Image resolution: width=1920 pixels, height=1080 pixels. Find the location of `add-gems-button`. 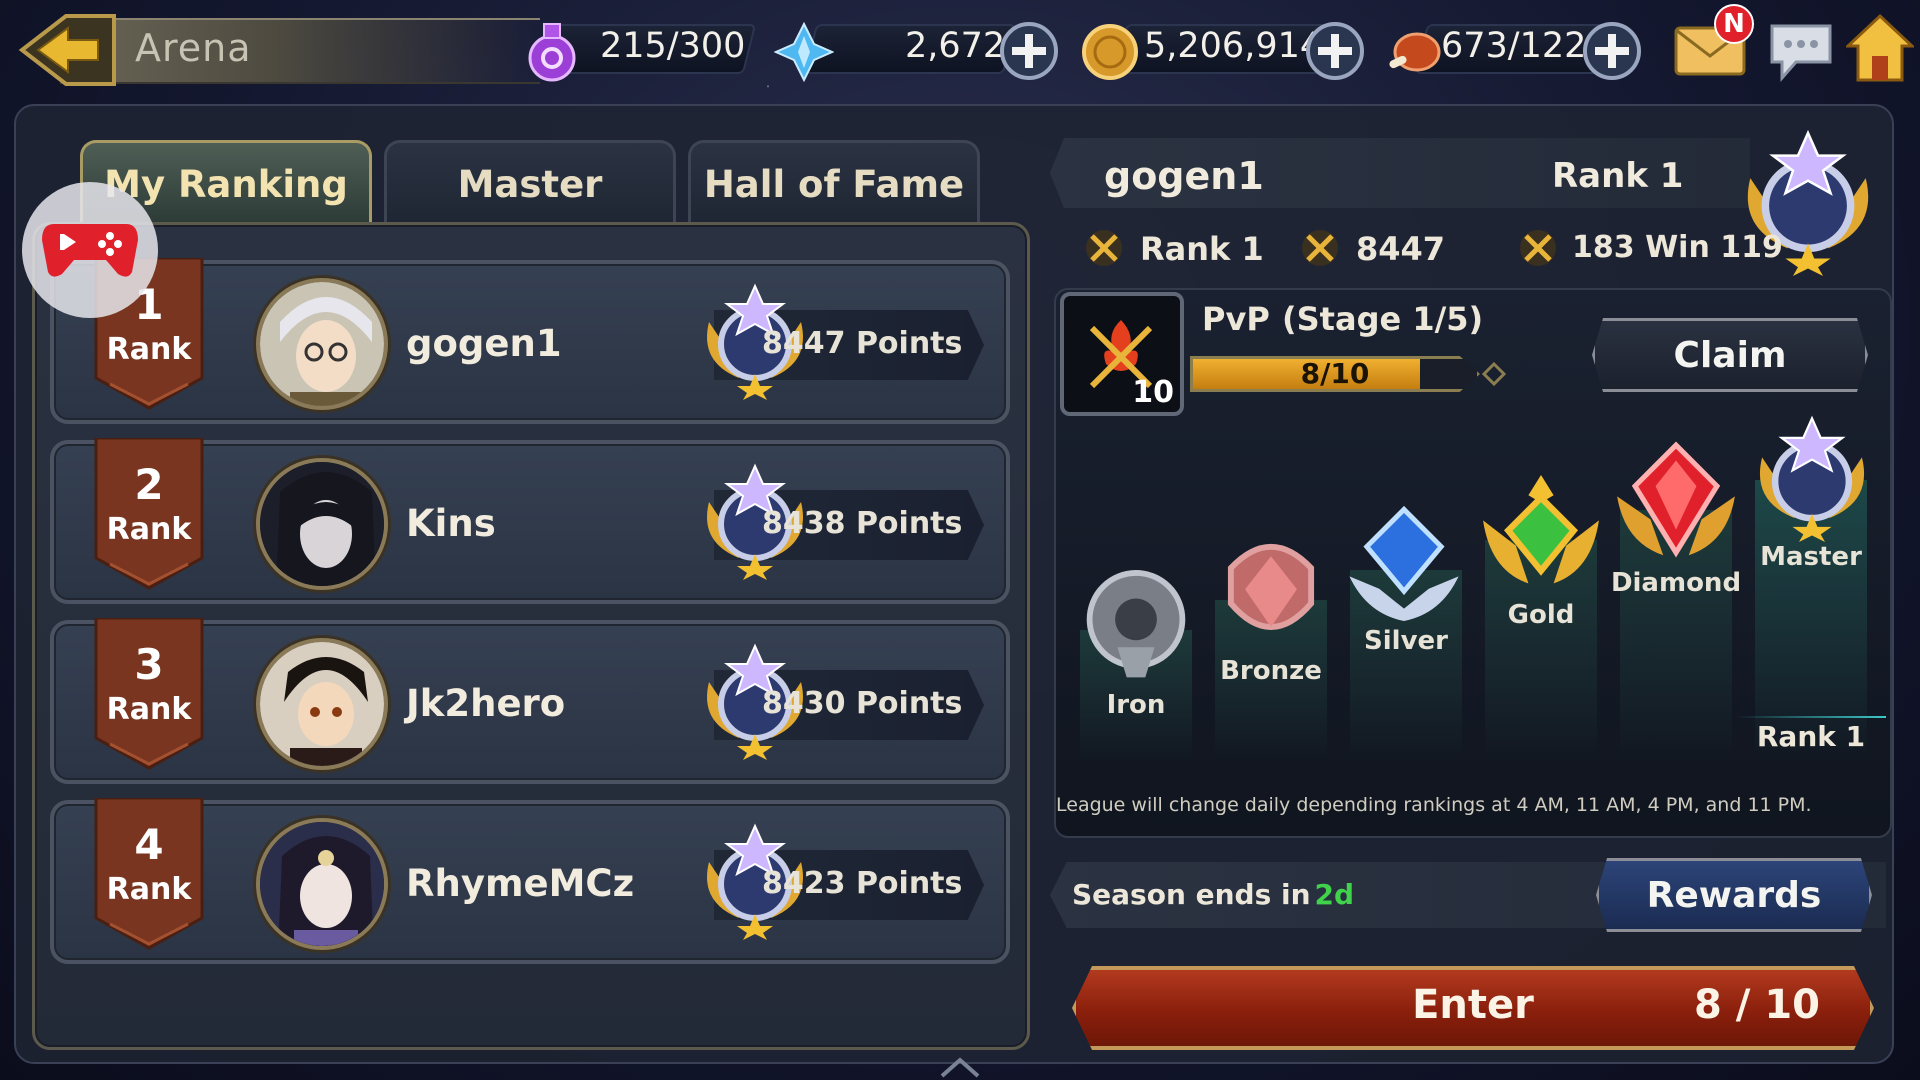

add-gems-button is located at coordinates (1029, 51).